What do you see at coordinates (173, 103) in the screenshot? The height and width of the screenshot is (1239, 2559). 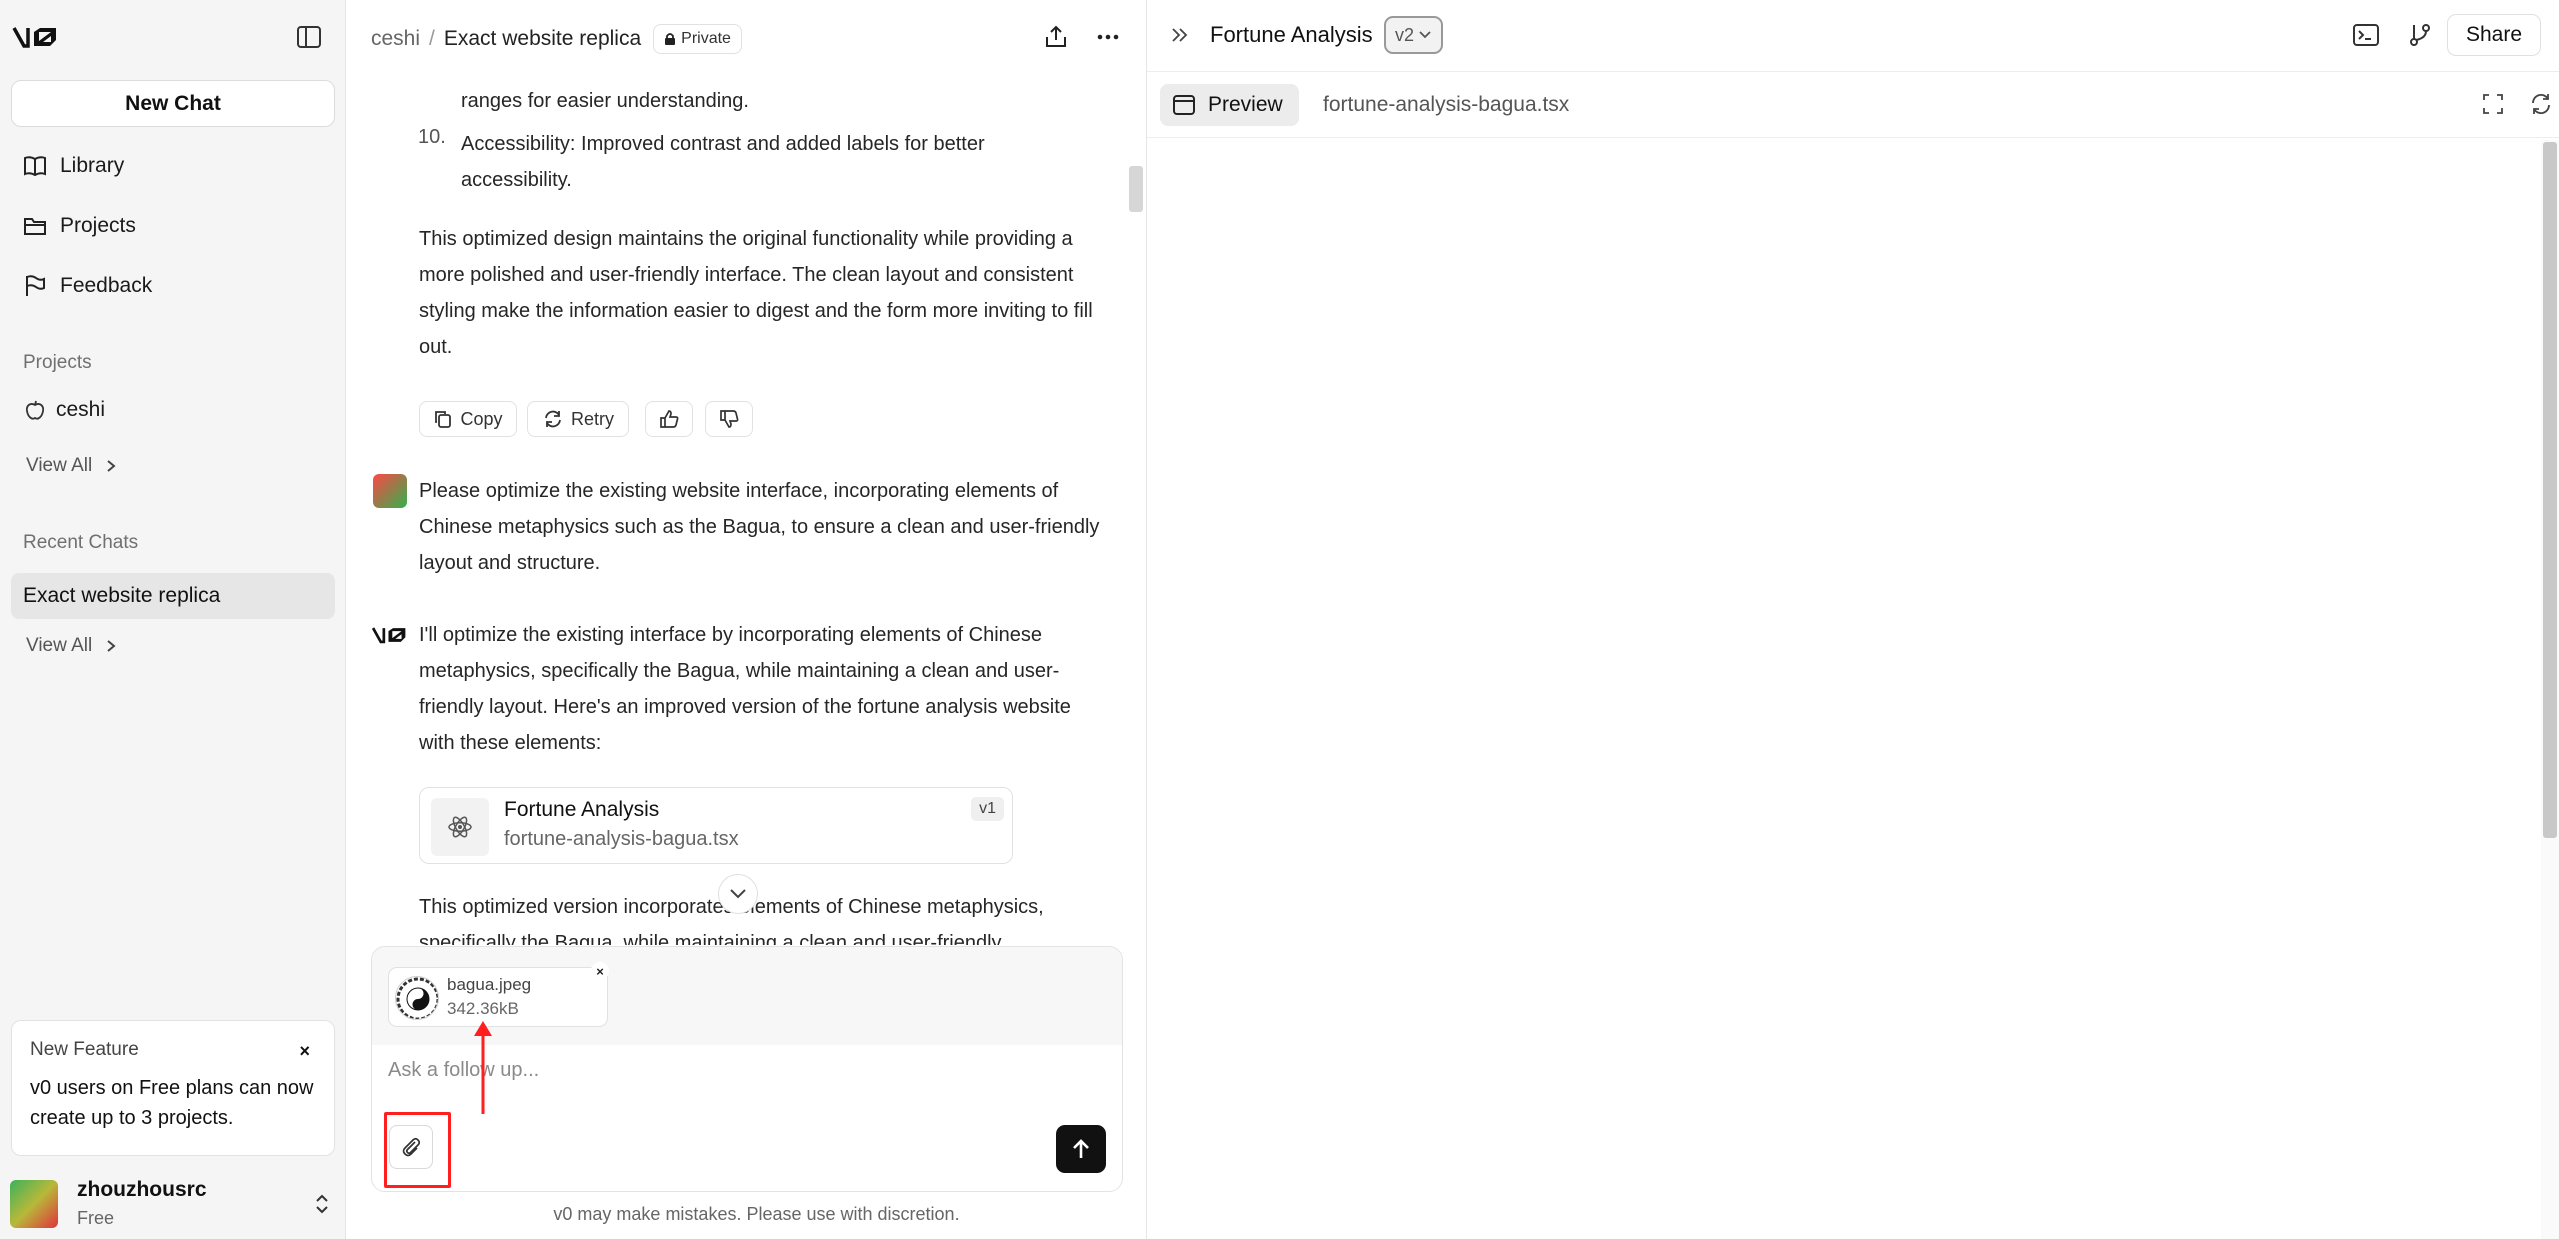 I see `new-chat-button: New Chat` at bounding box center [173, 103].